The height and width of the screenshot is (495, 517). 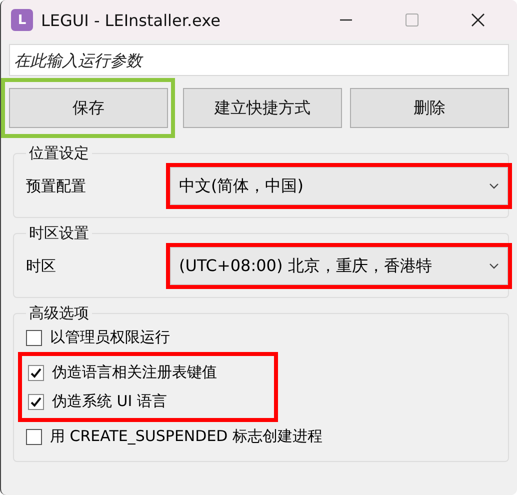 What do you see at coordinates (59, 313) in the screenshot?
I see `group-title: 高级选项` at bounding box center [59, 313].